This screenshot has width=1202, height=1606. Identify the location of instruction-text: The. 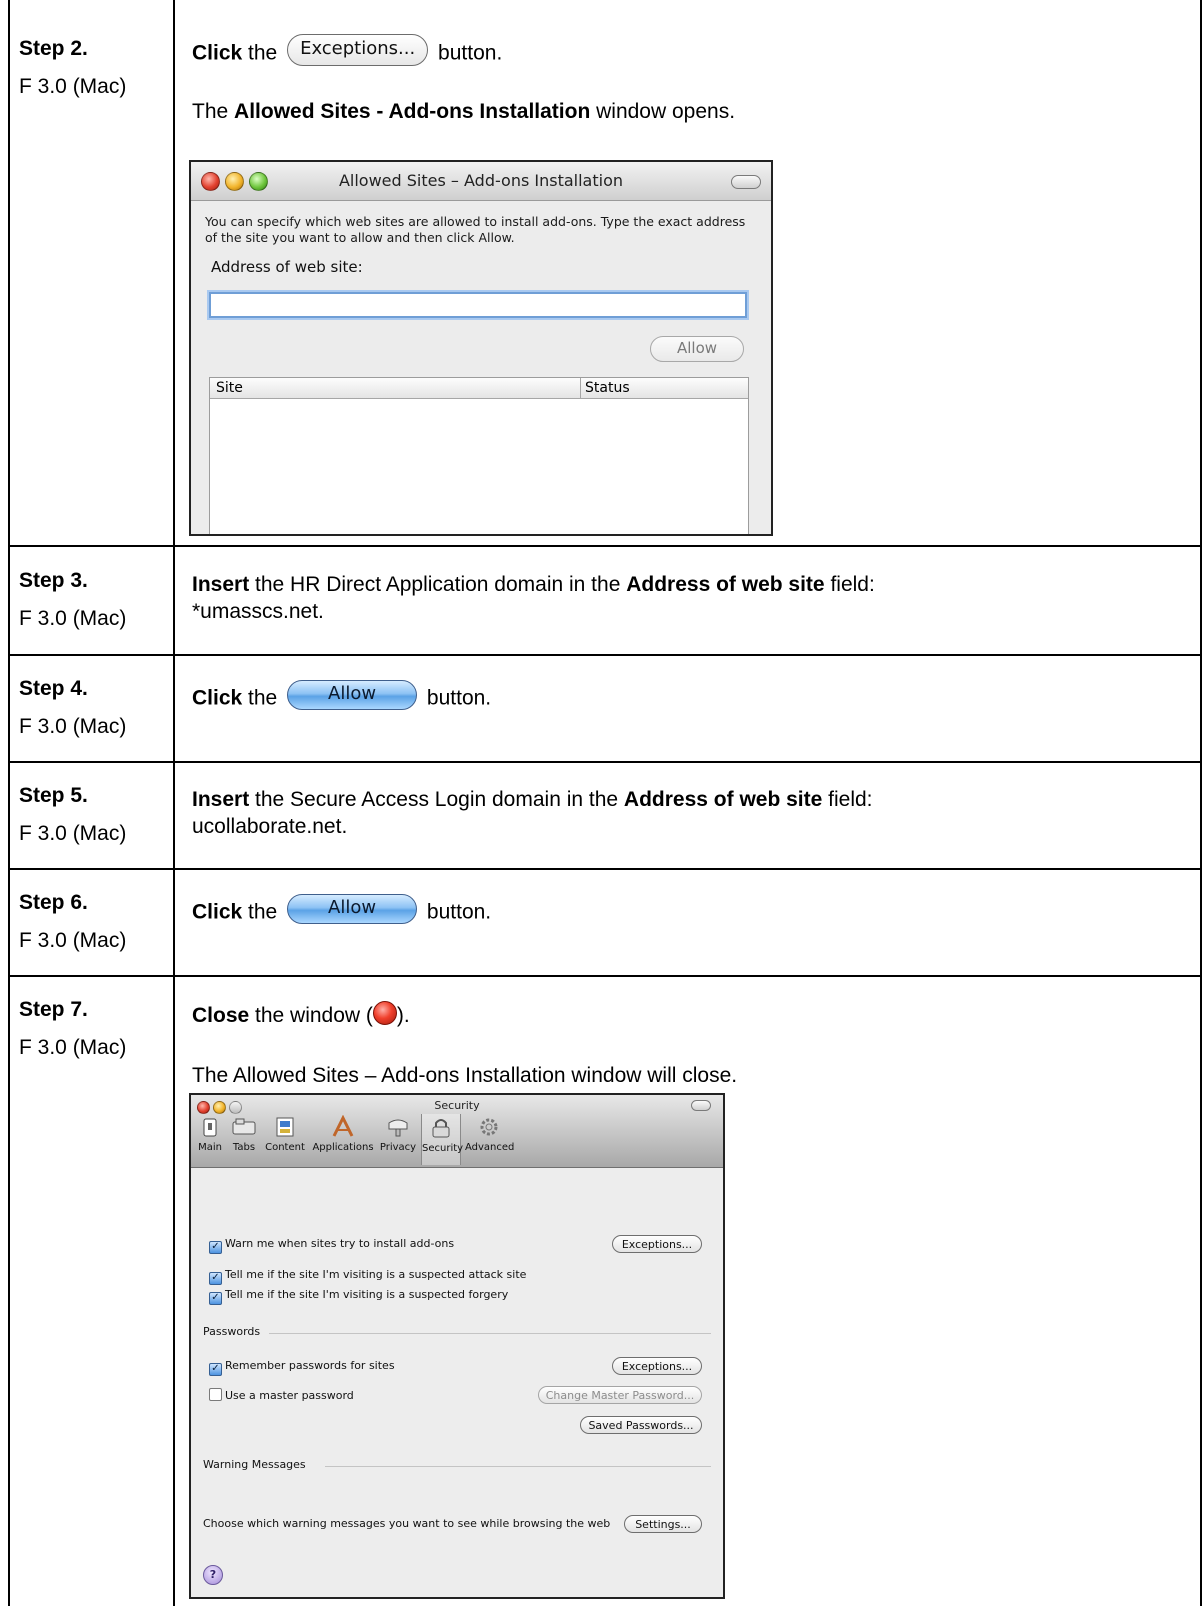
(213, 111).